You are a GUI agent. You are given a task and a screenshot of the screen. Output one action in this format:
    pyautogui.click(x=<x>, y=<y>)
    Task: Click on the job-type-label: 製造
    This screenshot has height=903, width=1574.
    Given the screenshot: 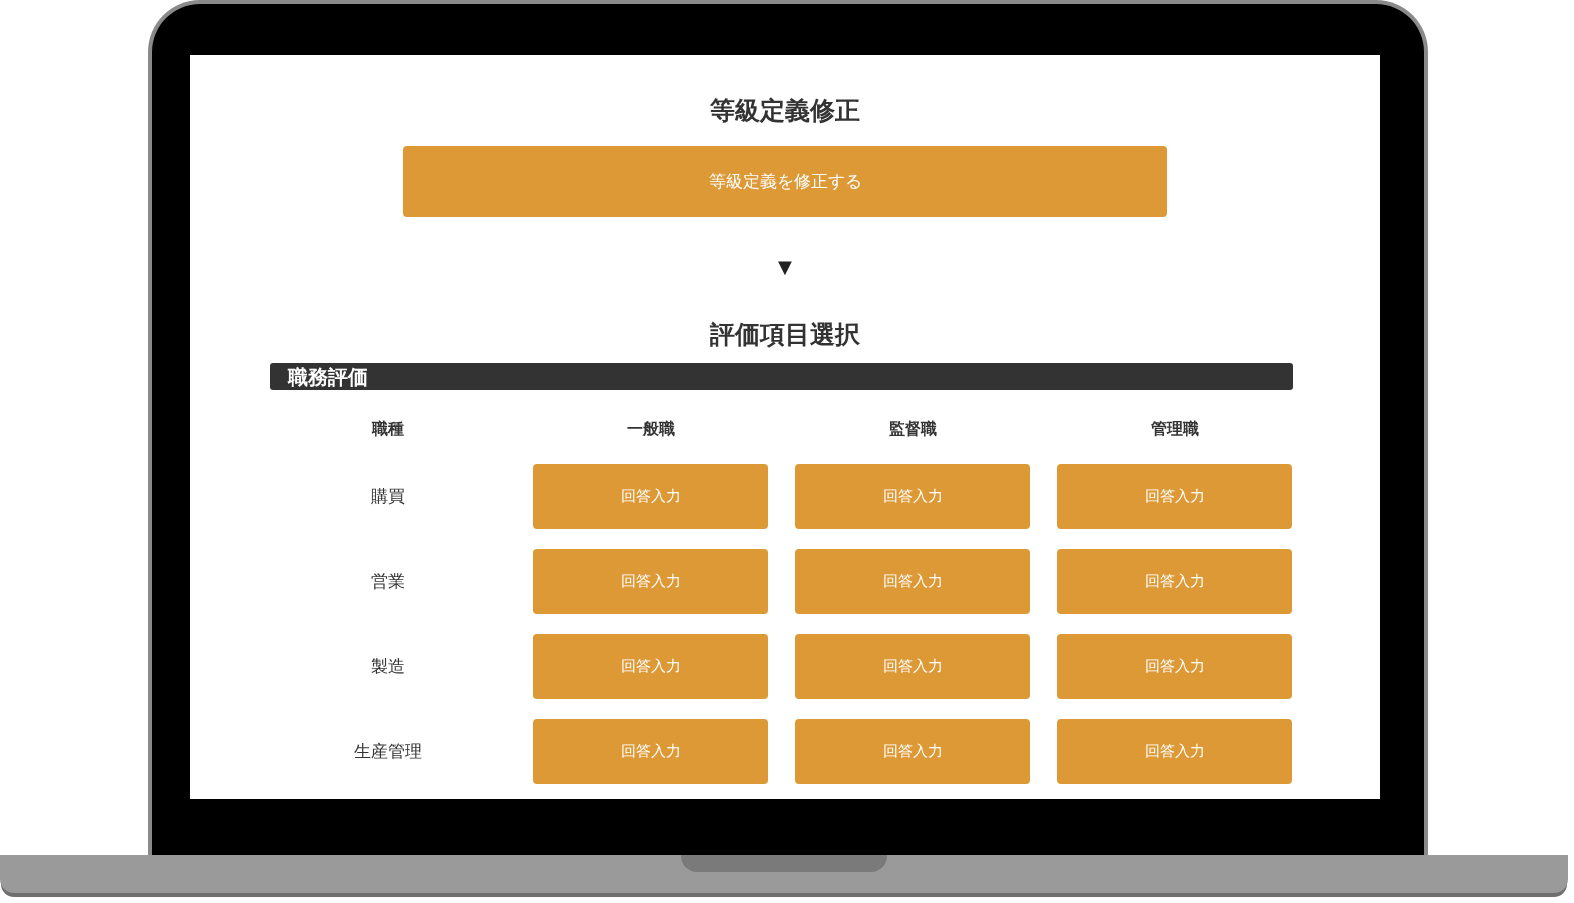 What is the action you would take?
    pyautogui.click(x=388, y=666)
    